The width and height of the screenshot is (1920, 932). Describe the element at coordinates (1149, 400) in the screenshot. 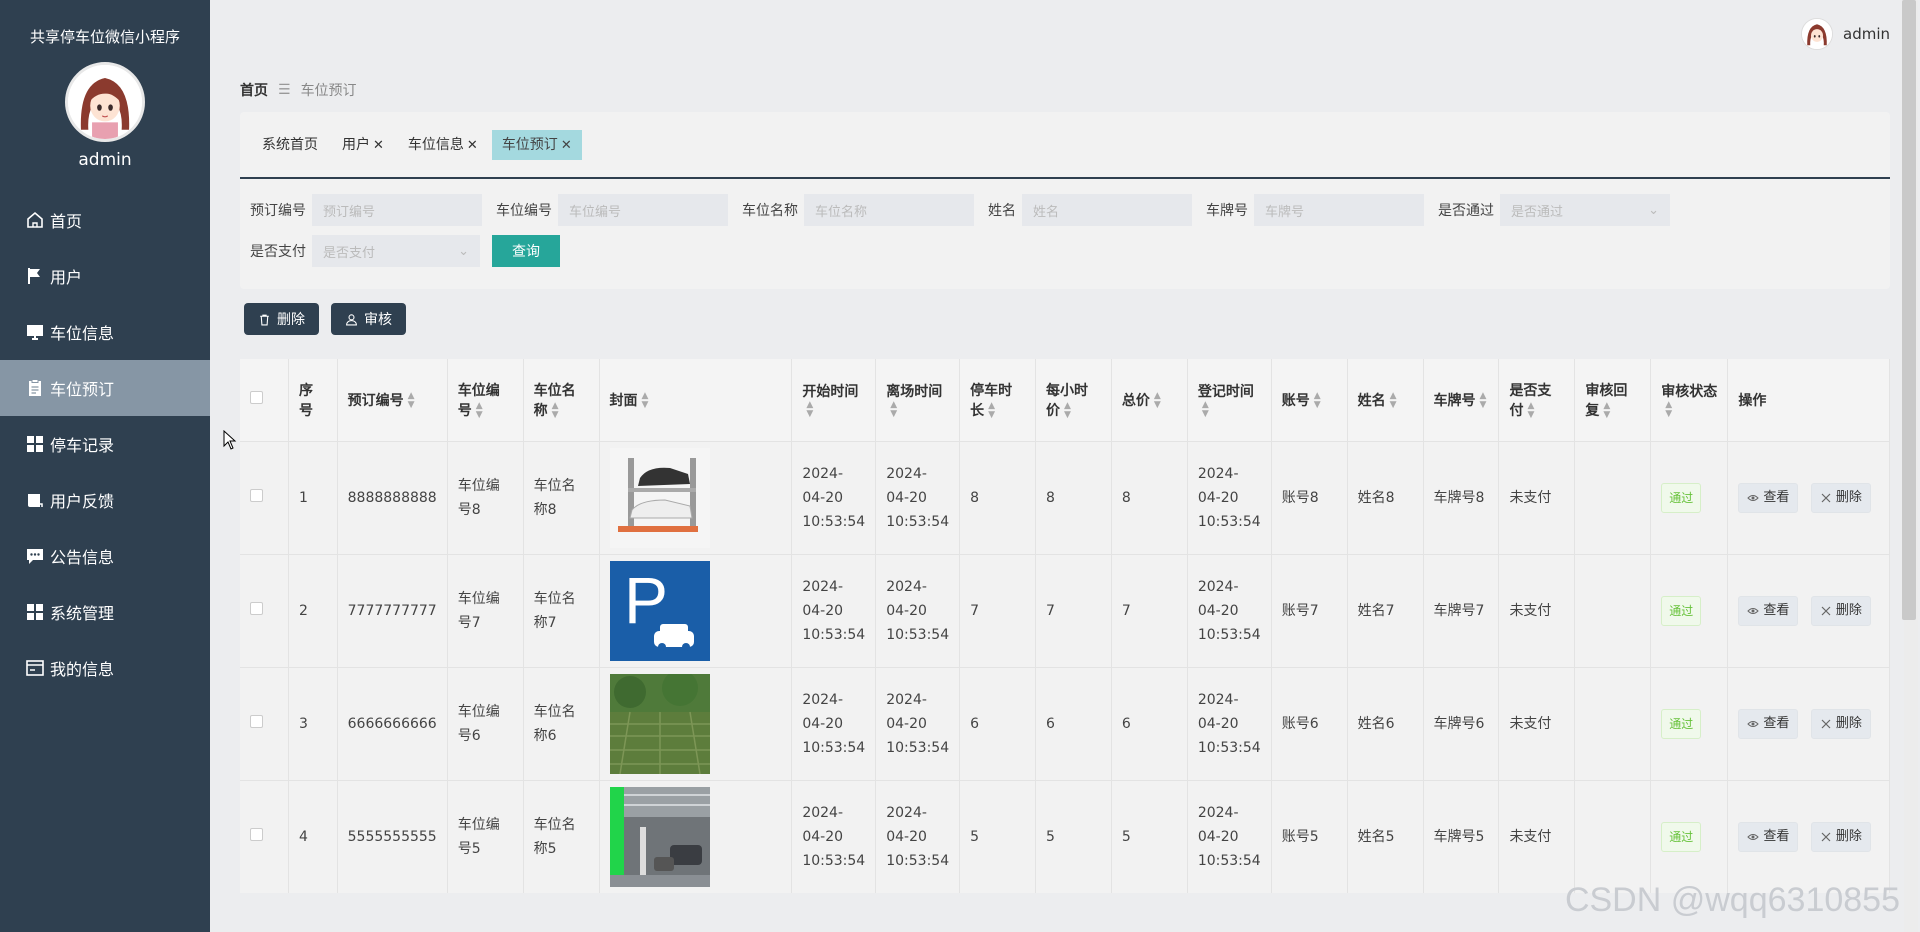

I see `column-header: 总价 ▲ ▼` at that location.